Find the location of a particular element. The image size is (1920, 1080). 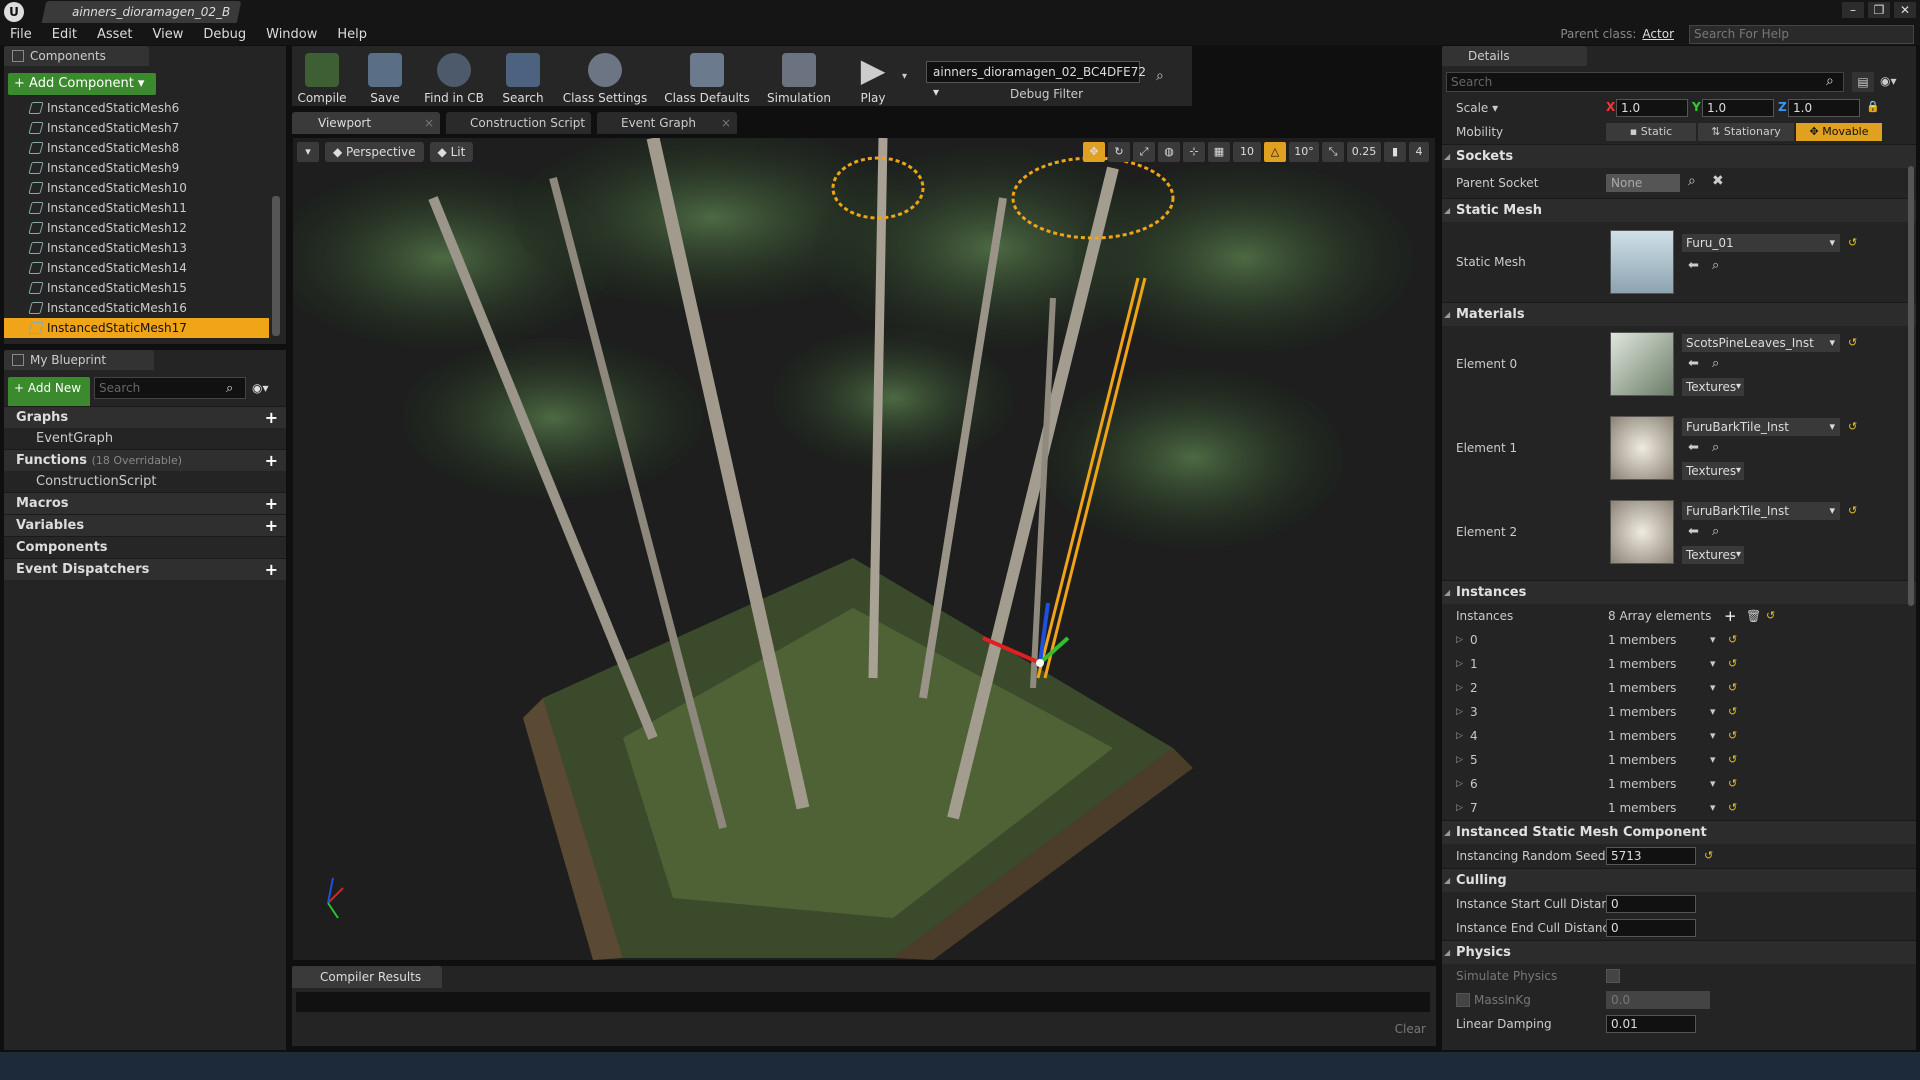

menu-window: Window is located at coordinates (291, 34).